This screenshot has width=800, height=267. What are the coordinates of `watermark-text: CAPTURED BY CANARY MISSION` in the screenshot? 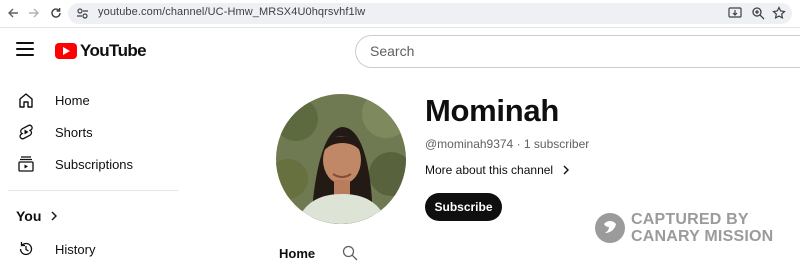 It's located at (702, 228).